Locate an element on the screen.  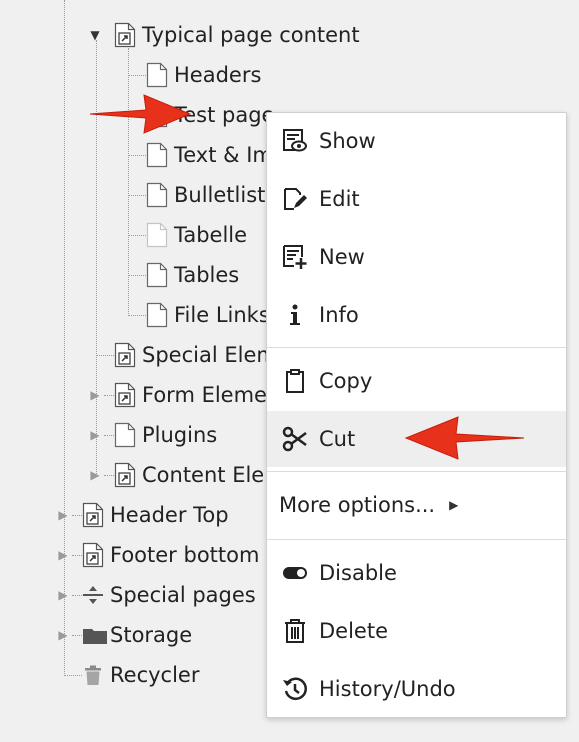
menu-item-label: Show is located at coordinates (347, 141).